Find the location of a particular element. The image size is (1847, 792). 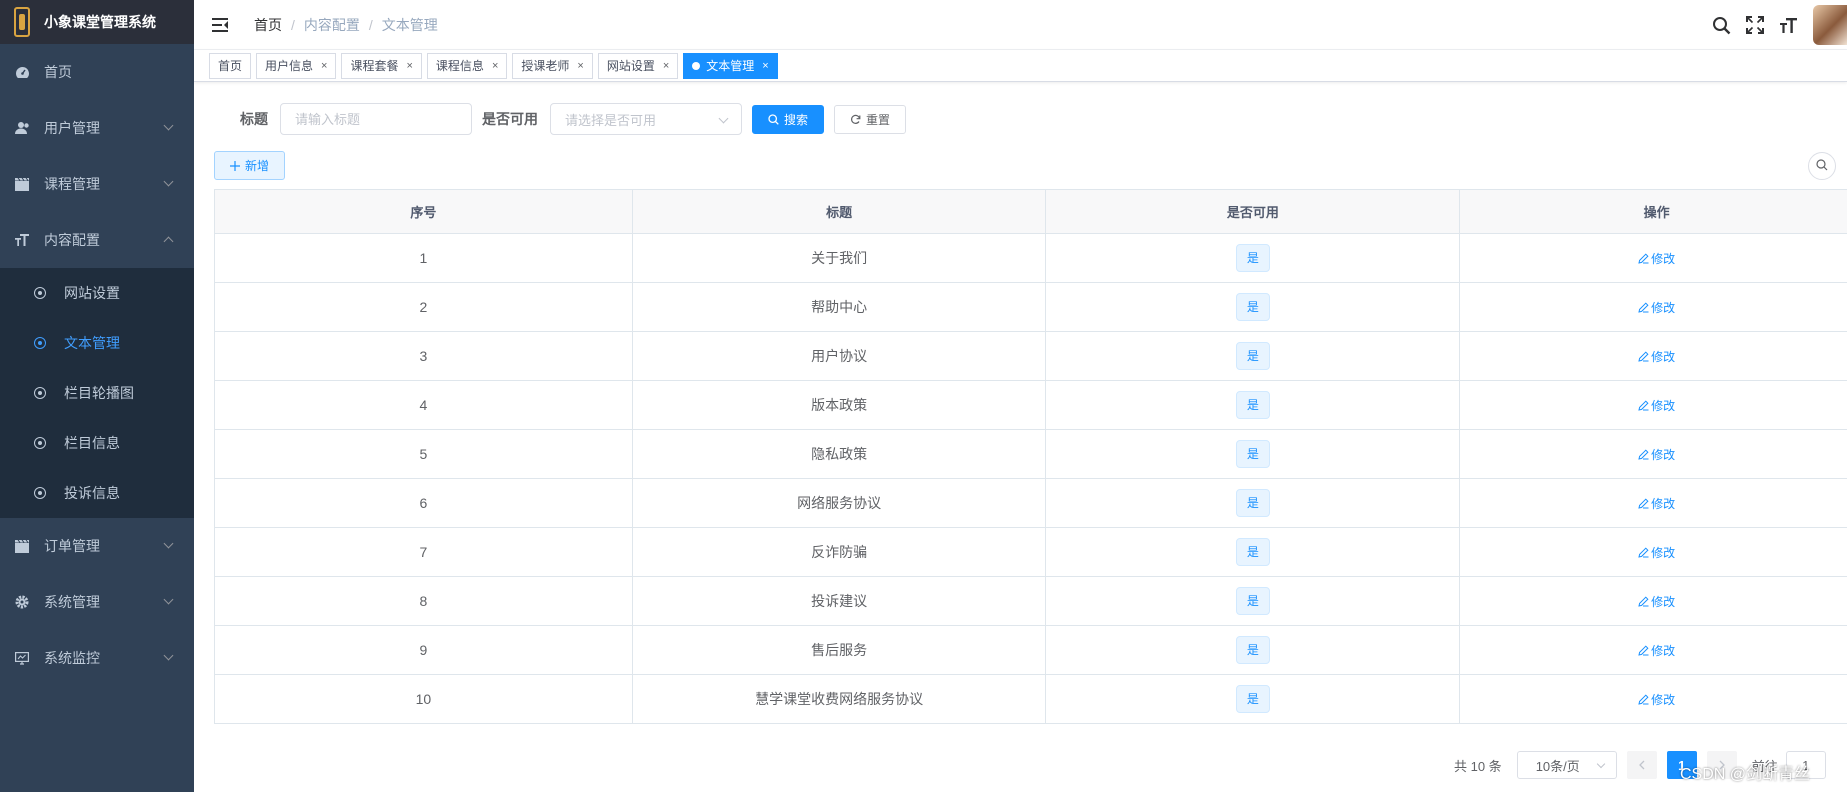

tab-teachers: 授课老师 × is located at coordinates (552, 65).